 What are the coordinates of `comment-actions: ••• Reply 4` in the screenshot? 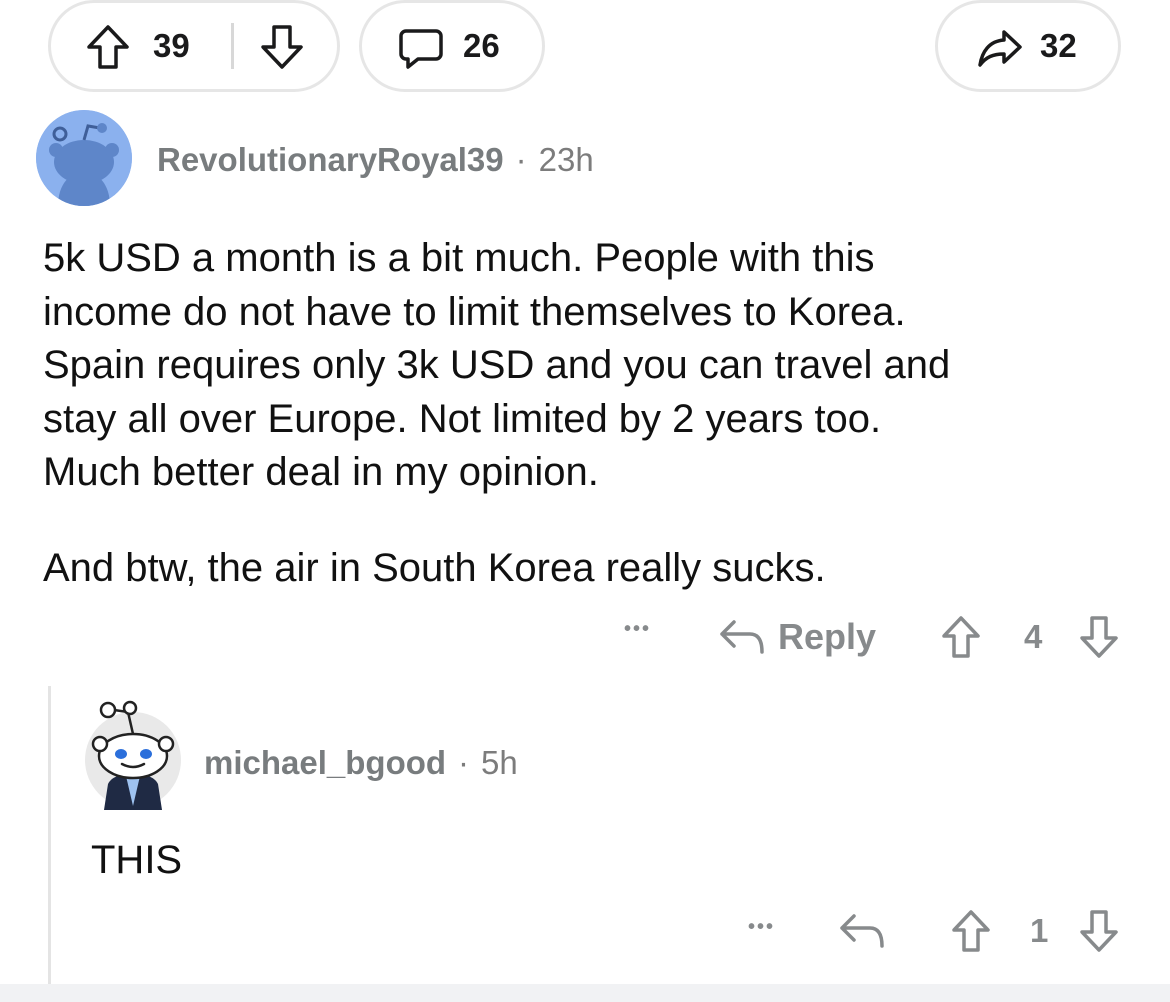 It's located at (585, 636).